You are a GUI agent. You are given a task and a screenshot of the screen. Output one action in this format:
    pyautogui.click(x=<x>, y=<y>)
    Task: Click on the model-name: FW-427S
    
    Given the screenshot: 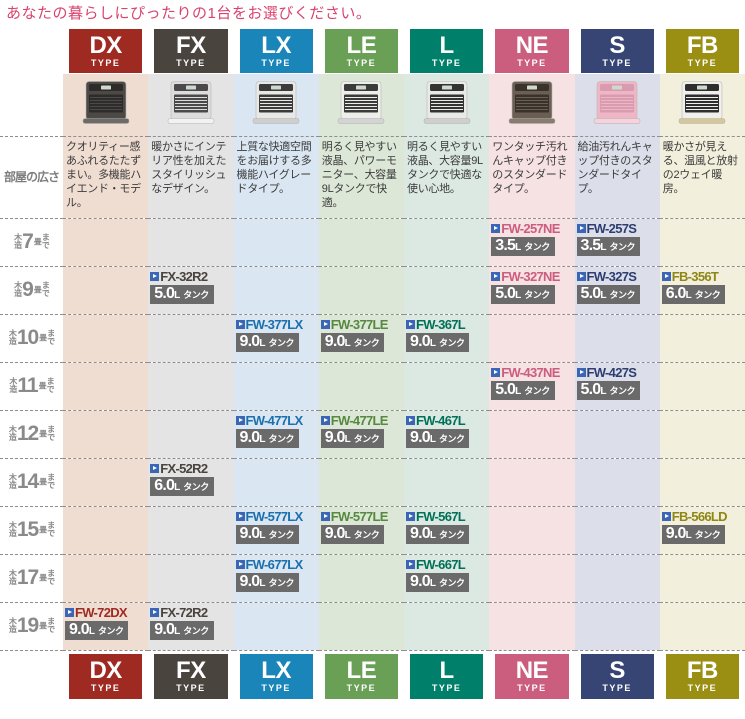 What is the action you would take?
    pyautogui.click(x=617, y=372)
    